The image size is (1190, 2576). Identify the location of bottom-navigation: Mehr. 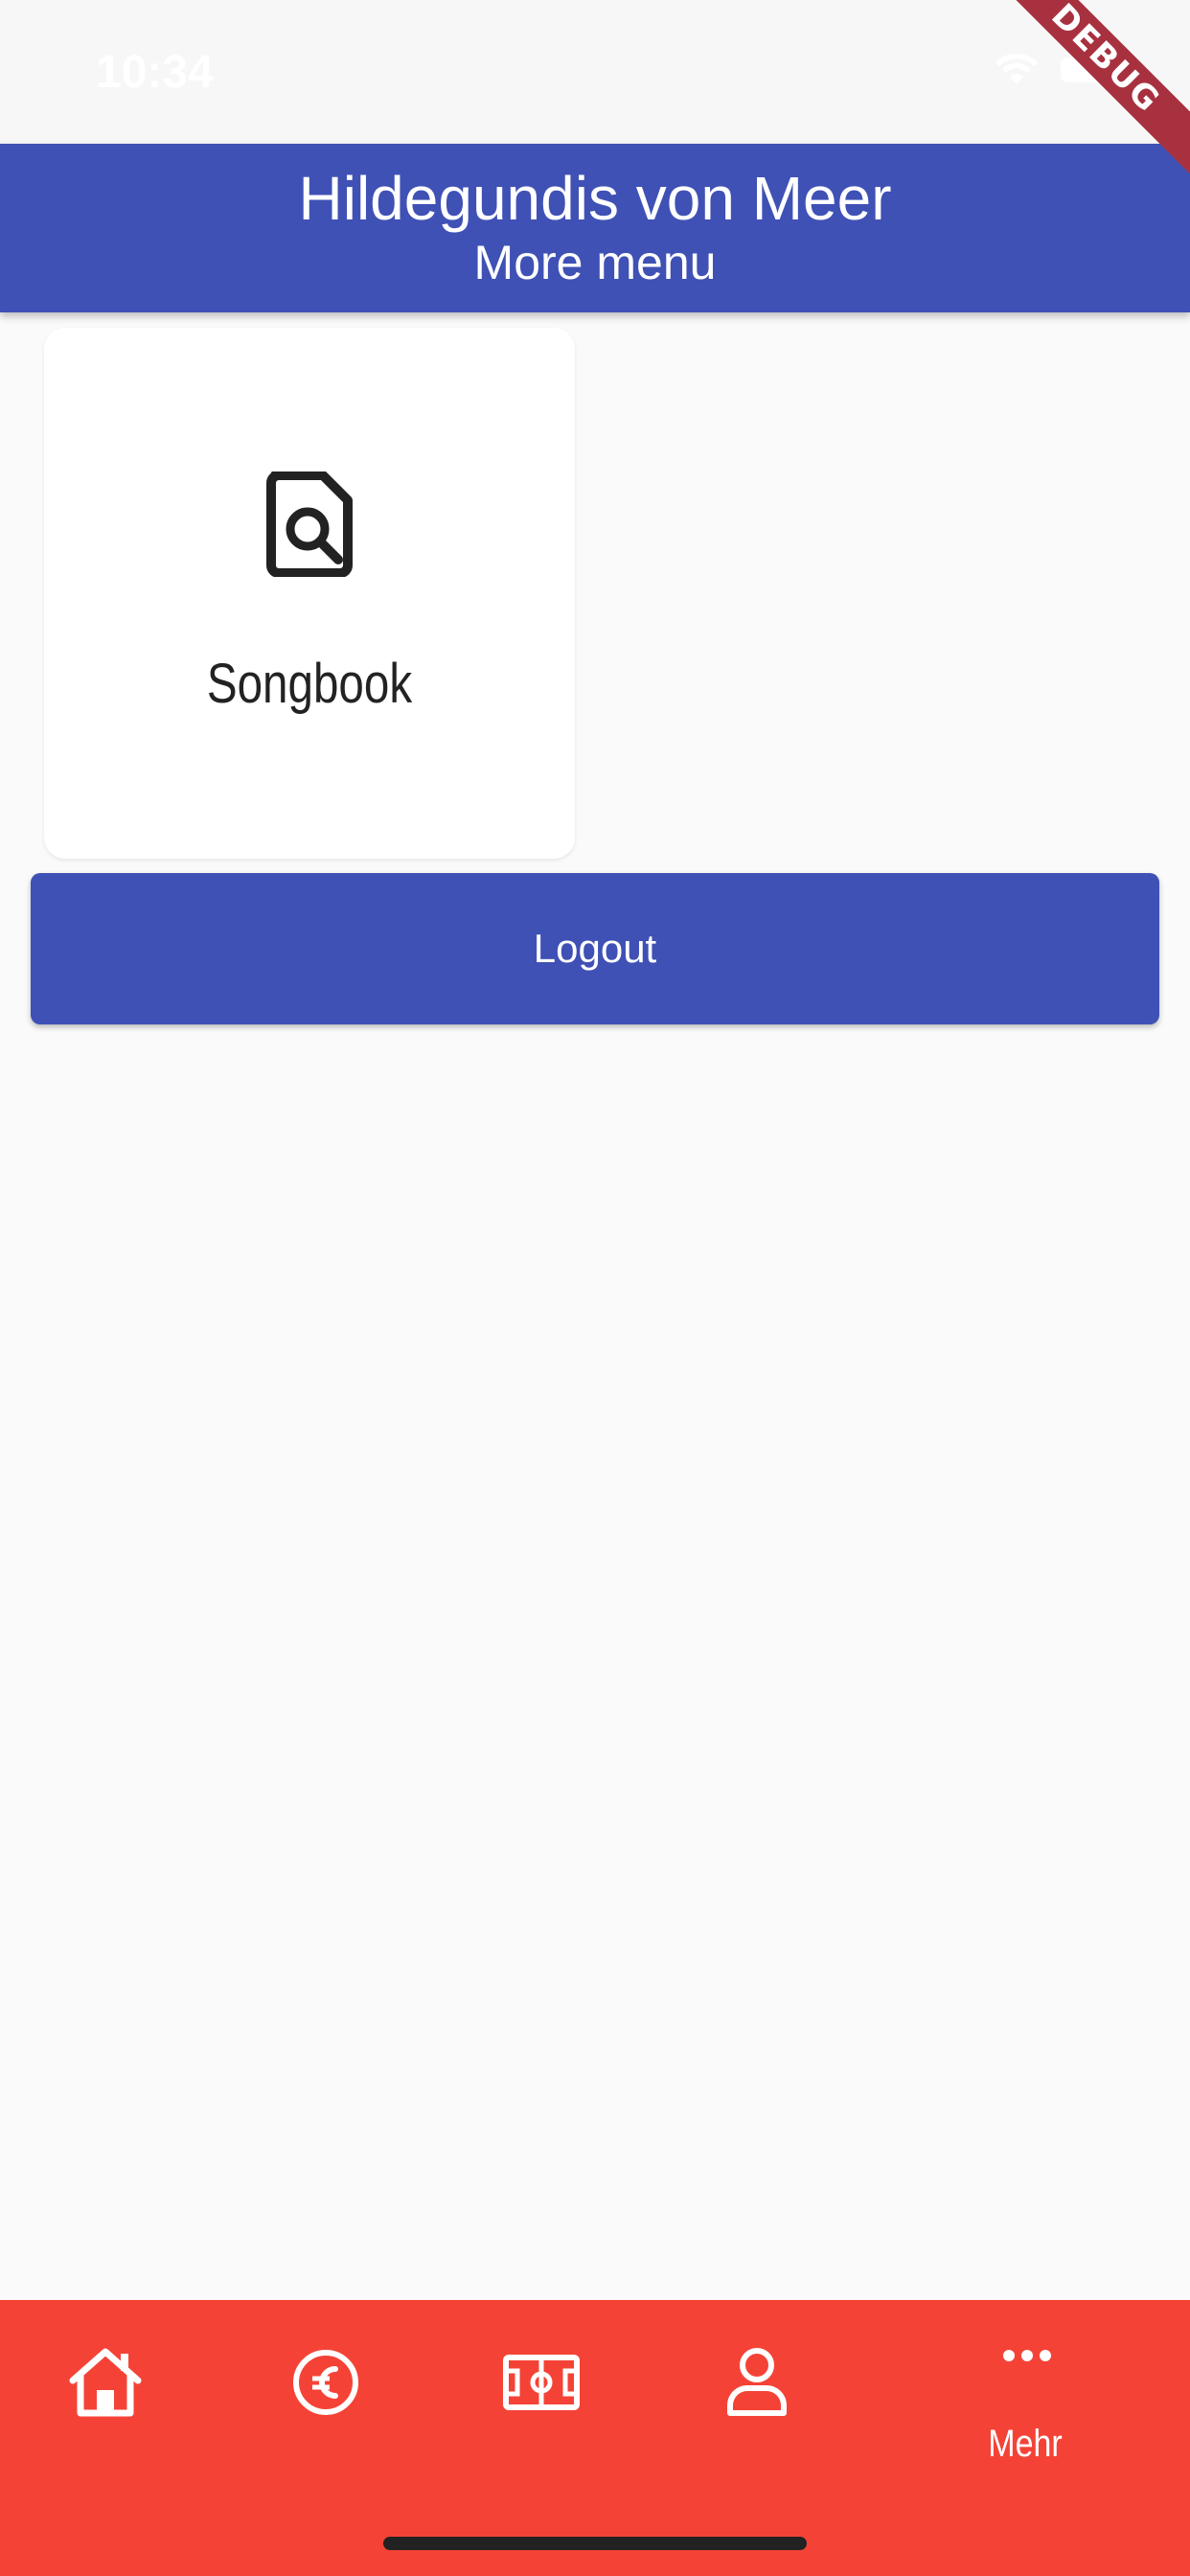
(595, 2438).